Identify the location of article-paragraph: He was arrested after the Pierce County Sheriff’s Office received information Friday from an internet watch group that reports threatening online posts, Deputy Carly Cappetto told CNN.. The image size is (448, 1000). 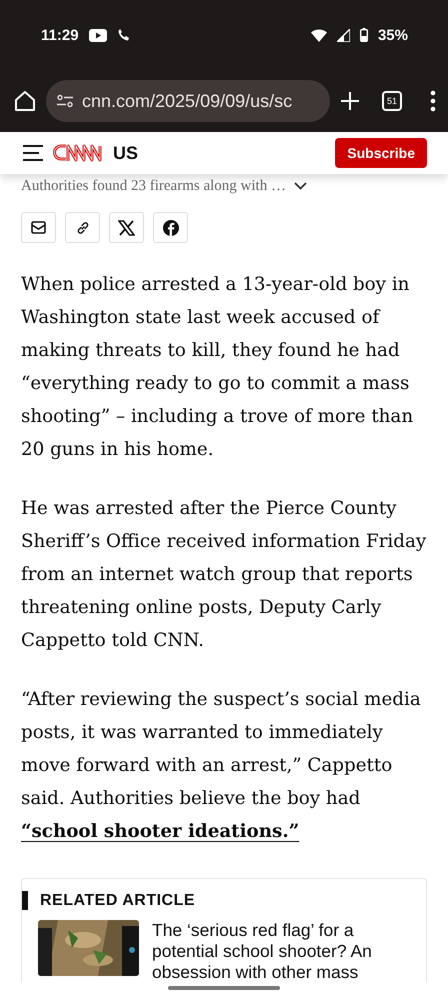
(224, 575).